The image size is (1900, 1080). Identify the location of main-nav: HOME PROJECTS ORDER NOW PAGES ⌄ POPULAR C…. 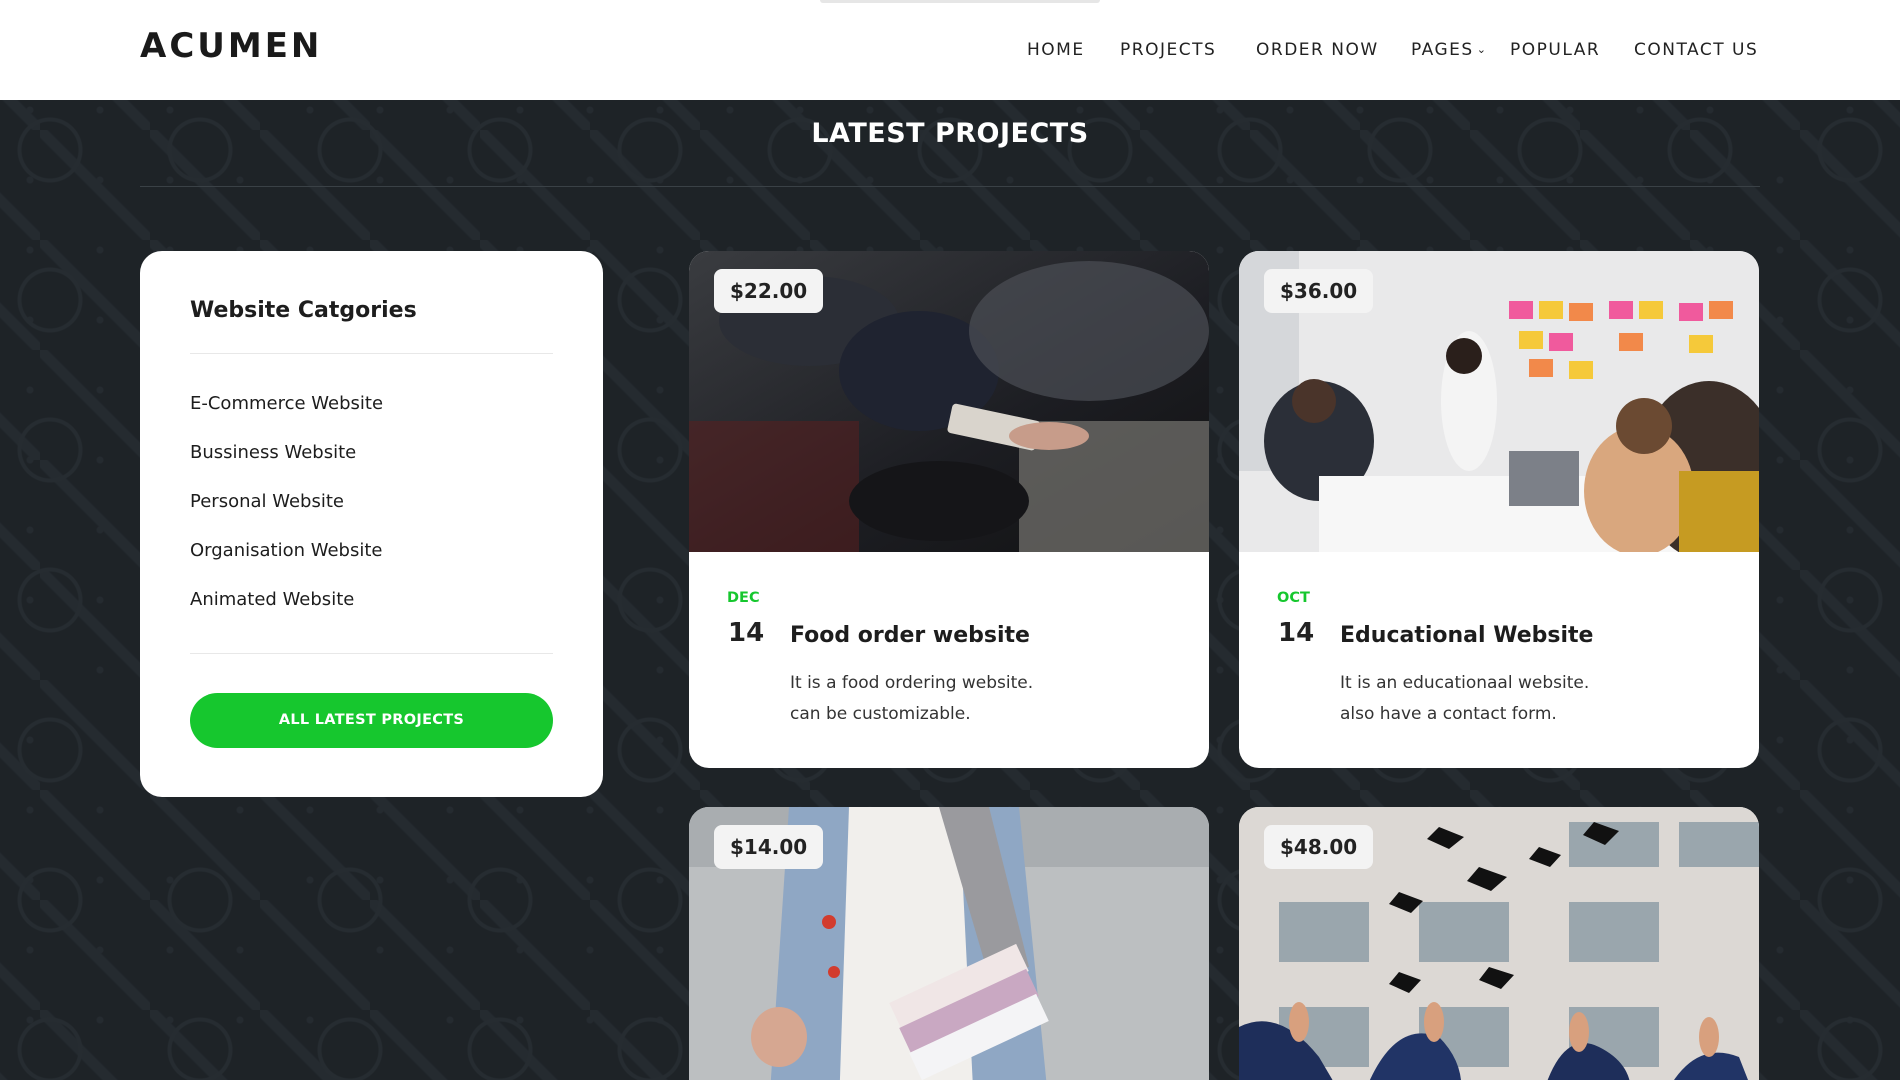
(950, 52).